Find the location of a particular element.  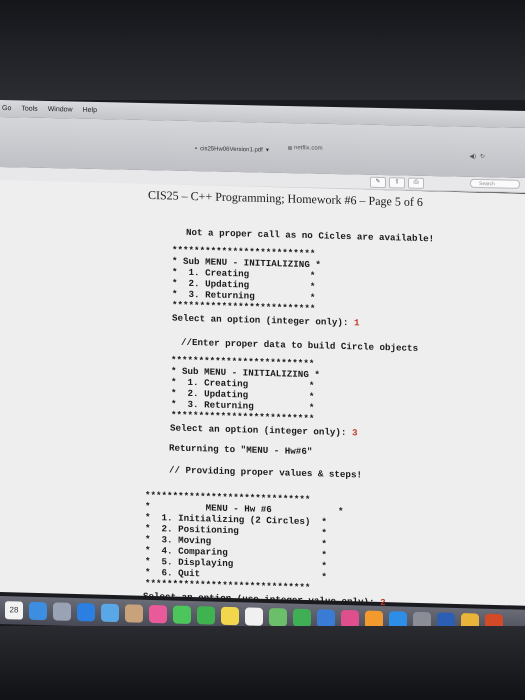

mail-icon is located at coordinates (110, 613).